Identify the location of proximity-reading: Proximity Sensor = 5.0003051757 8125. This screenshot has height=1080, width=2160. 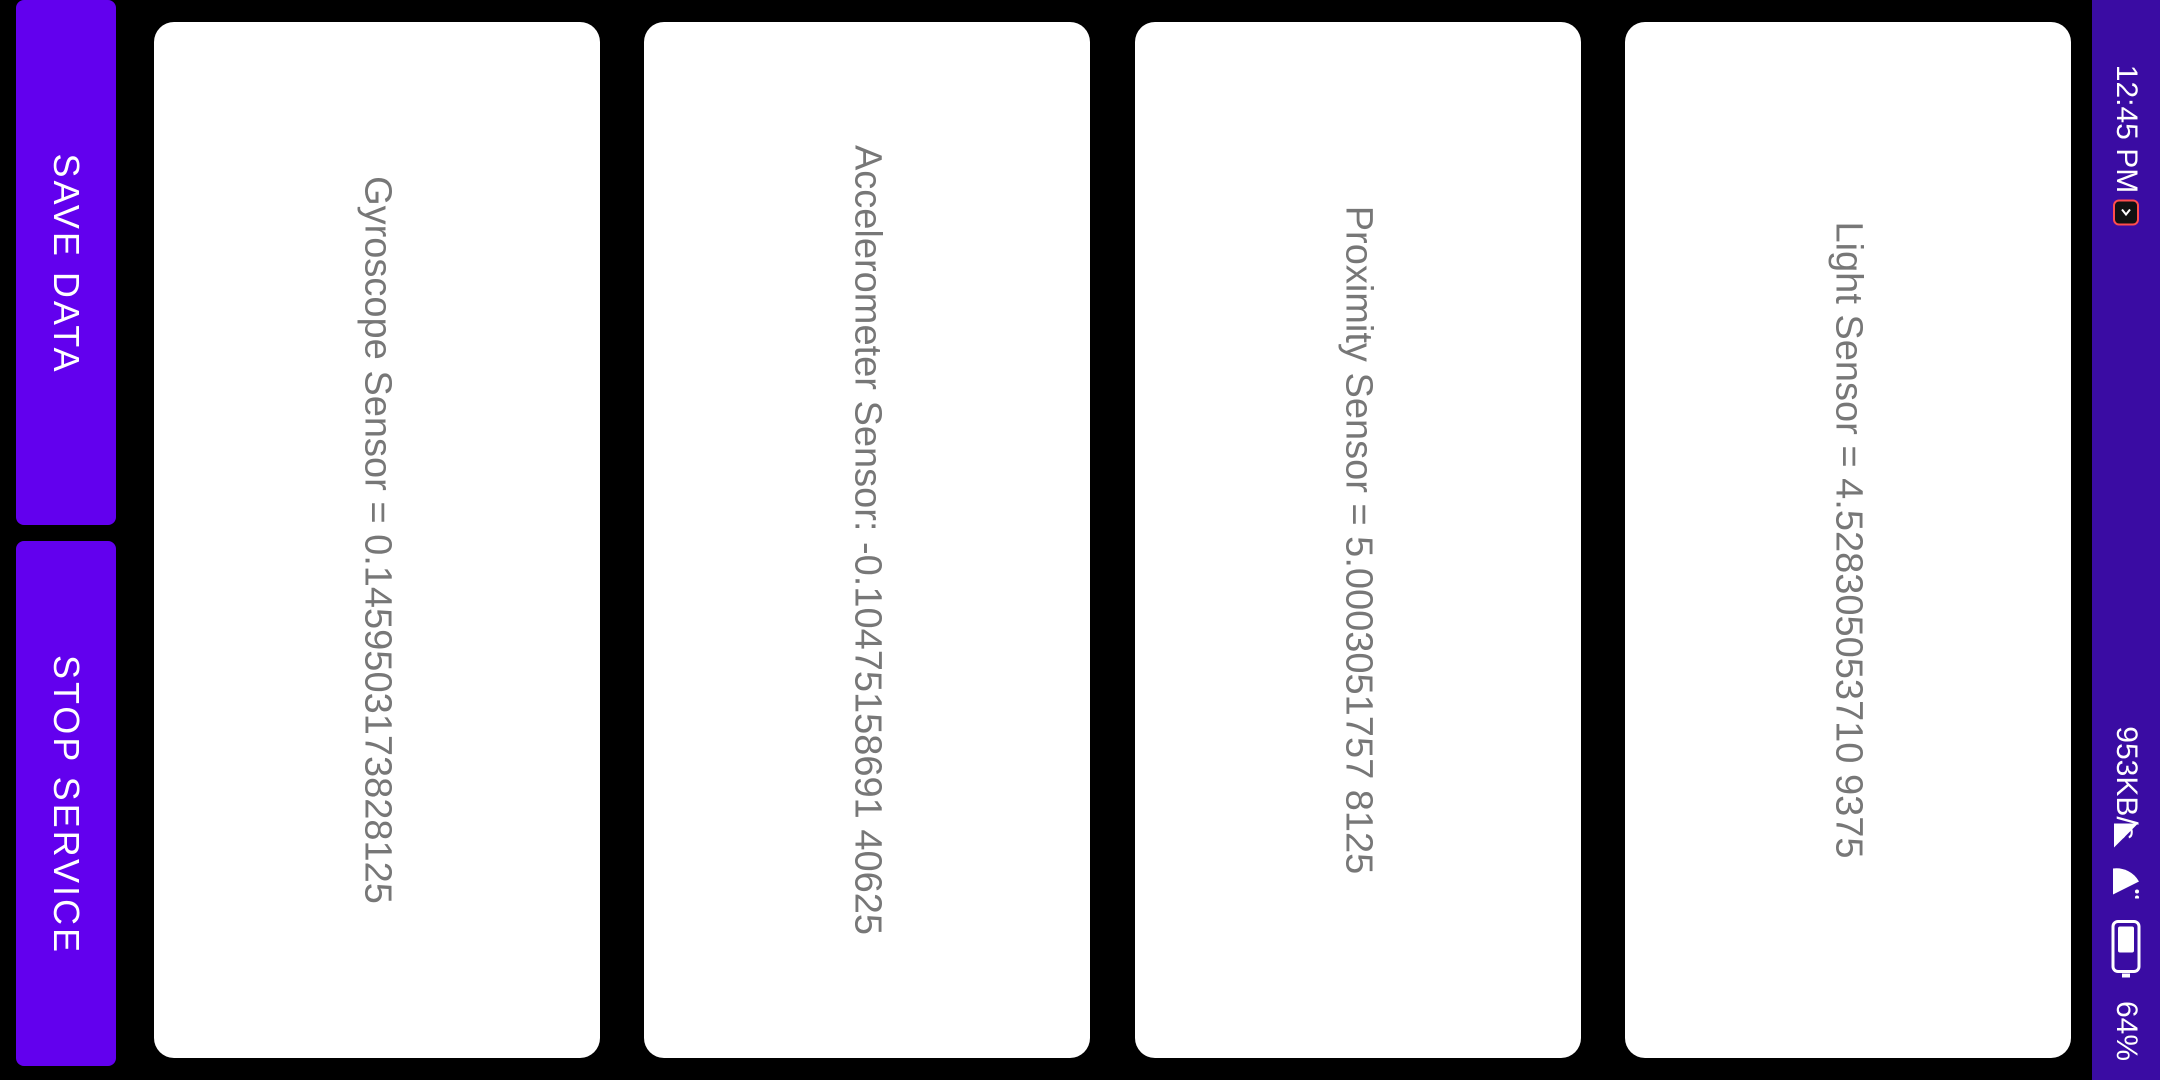
(1358, 540).